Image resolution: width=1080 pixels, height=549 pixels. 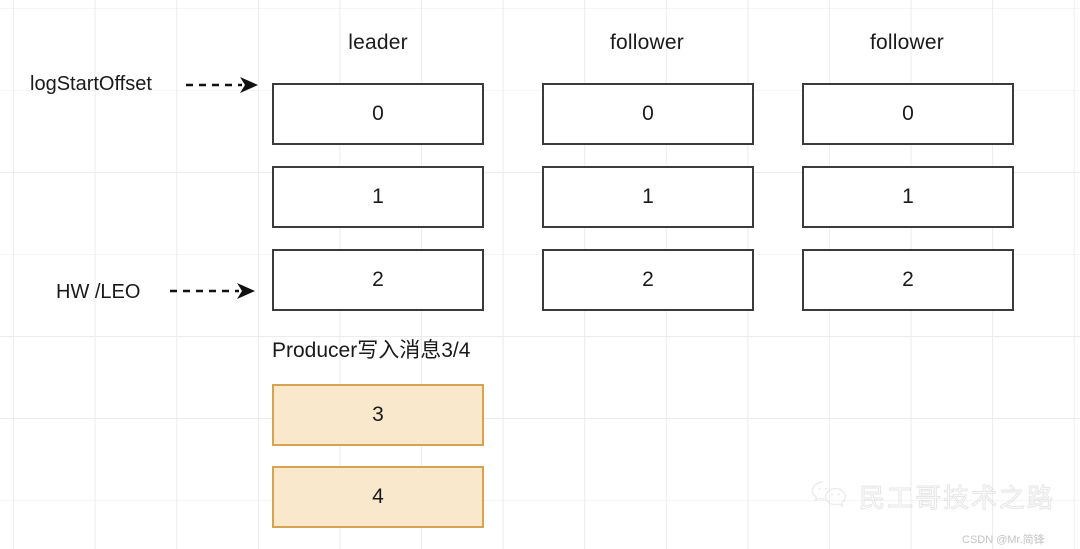 I want to click on column-header-2: follower, so click(x=907, y=42).